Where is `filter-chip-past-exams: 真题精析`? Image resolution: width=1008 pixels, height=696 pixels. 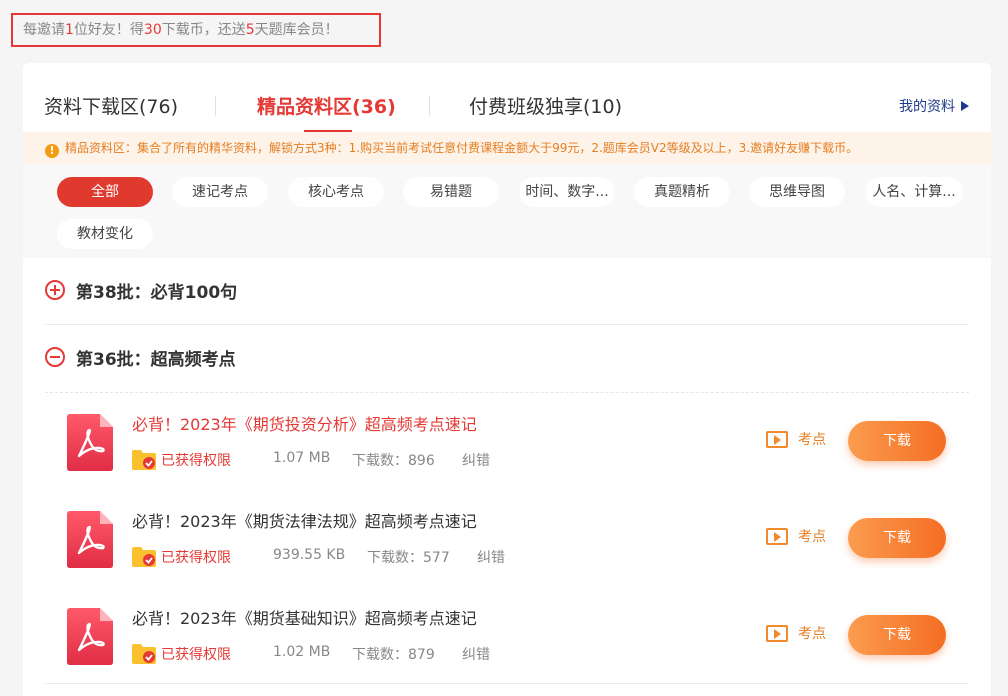
filter-chip-past-exams: 真题精析 is located at coordinates (682, 192).